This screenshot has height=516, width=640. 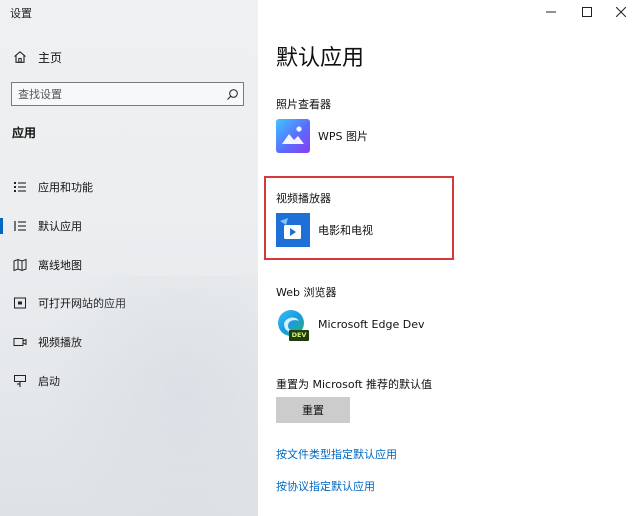 I want to click on map-icon, so click(x=20, y=265).